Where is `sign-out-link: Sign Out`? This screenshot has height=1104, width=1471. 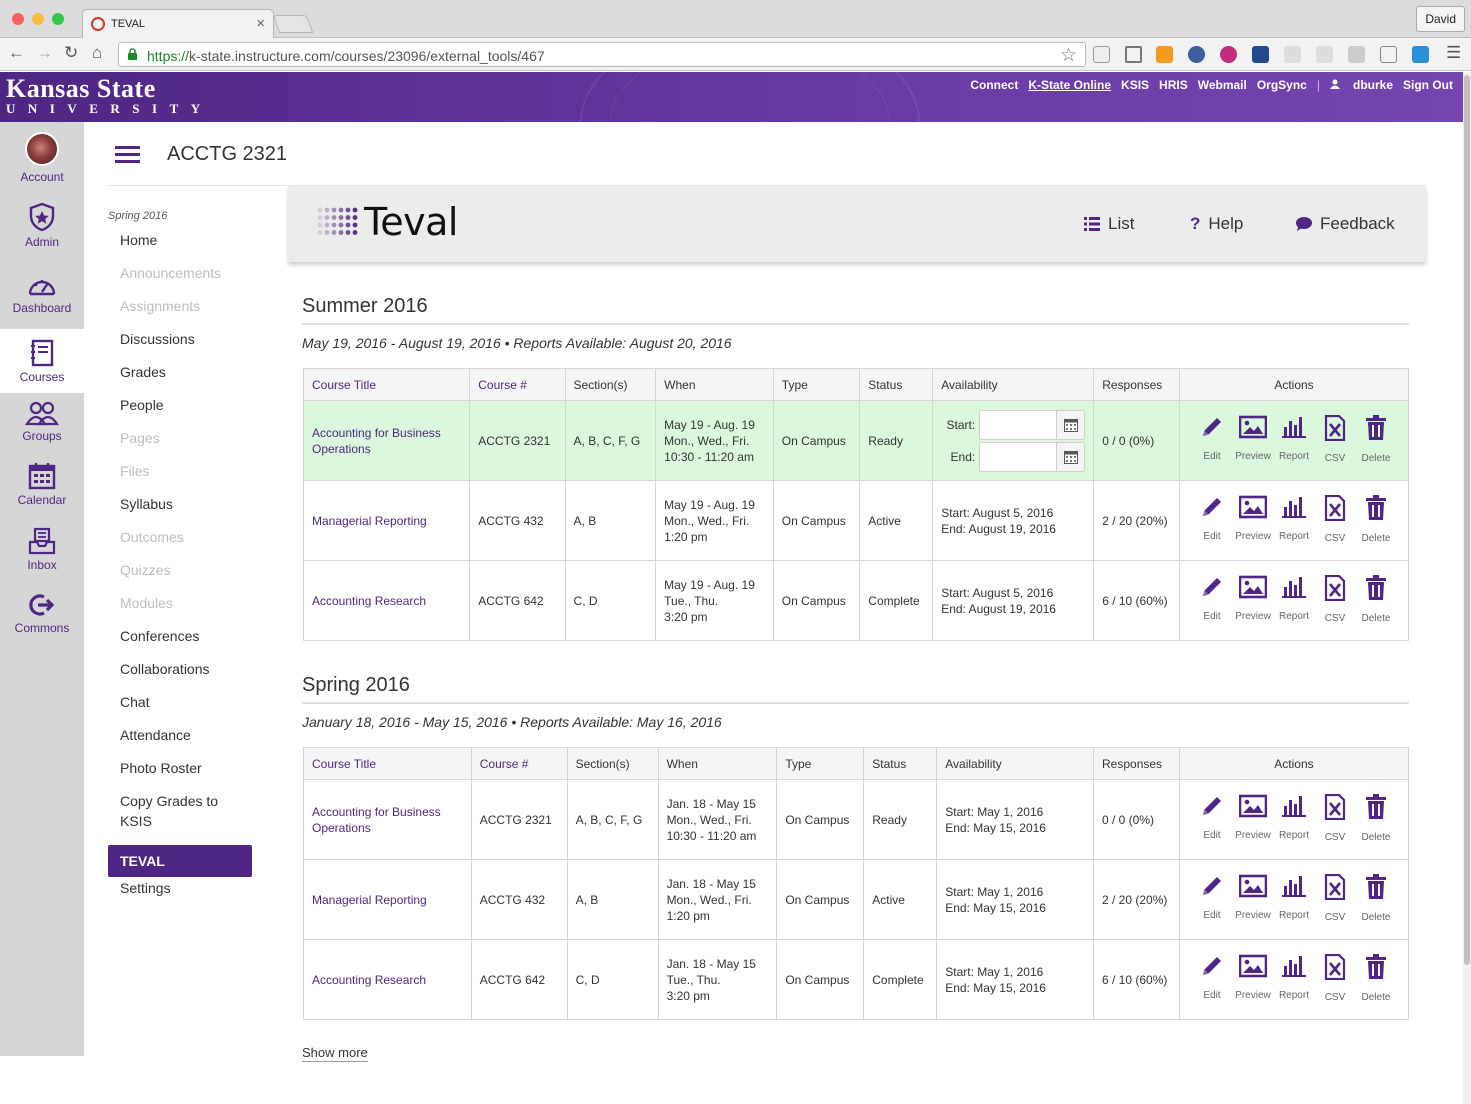 sign-out-link: Sign Out is located at coordinates (1428, 85).